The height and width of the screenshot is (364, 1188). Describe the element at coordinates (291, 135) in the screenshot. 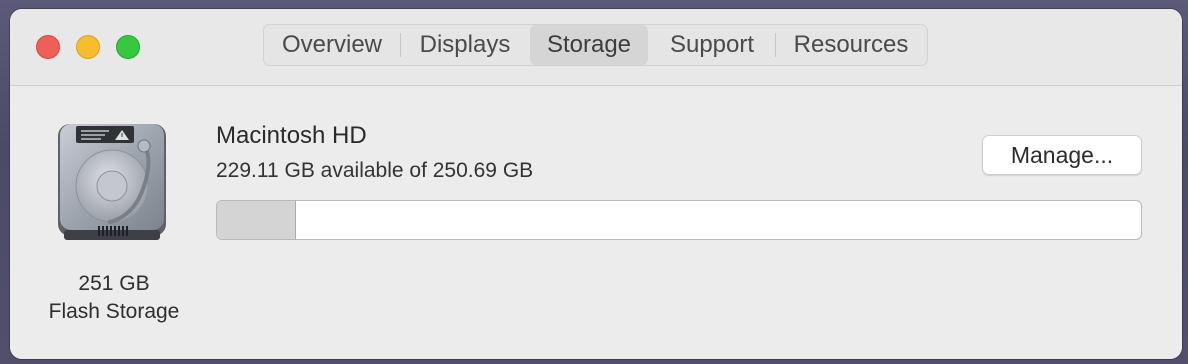

I see `volume-name: Macintosh HD` at that location.